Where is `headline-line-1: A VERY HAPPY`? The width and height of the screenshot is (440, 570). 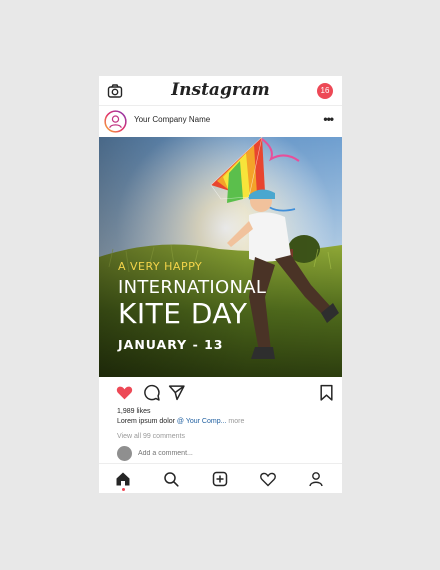 headline-line-1: A VERY HAPPY is located at coordinates (160, 266).